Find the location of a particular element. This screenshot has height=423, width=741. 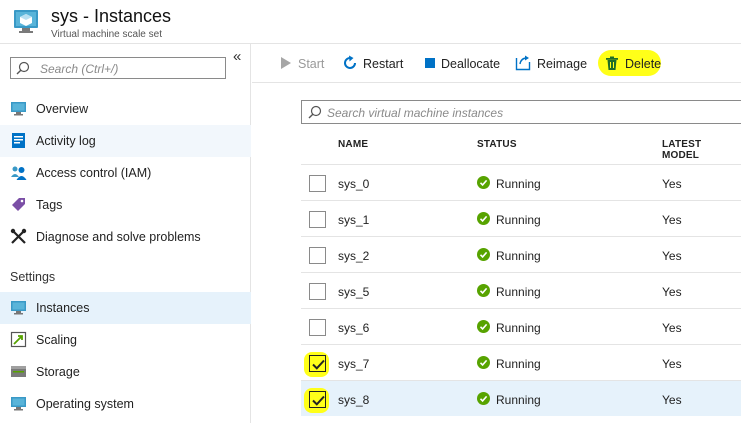

sidebar-item-access-control: Access control (IAM) is located at coordinates (125, 173).